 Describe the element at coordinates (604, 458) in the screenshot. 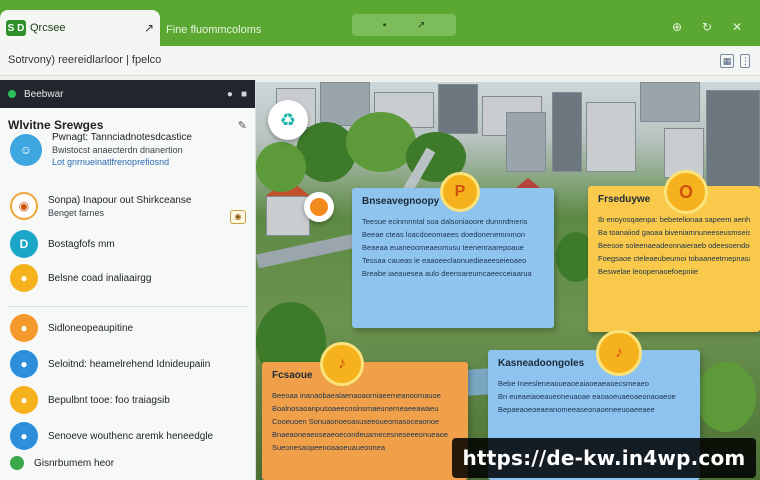

I see `watermark-url: https://de-kw.in4wp.com` at that location.